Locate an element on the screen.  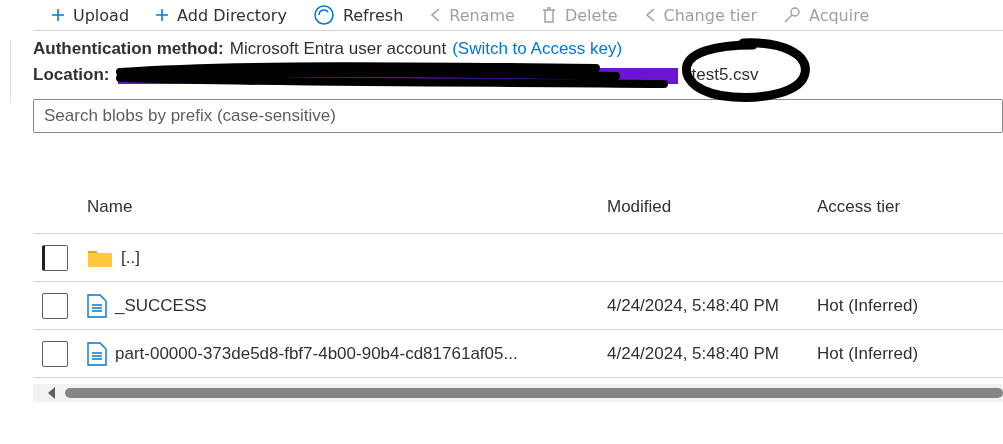
file-name: test5.csv is located at coordinates (725, 75).